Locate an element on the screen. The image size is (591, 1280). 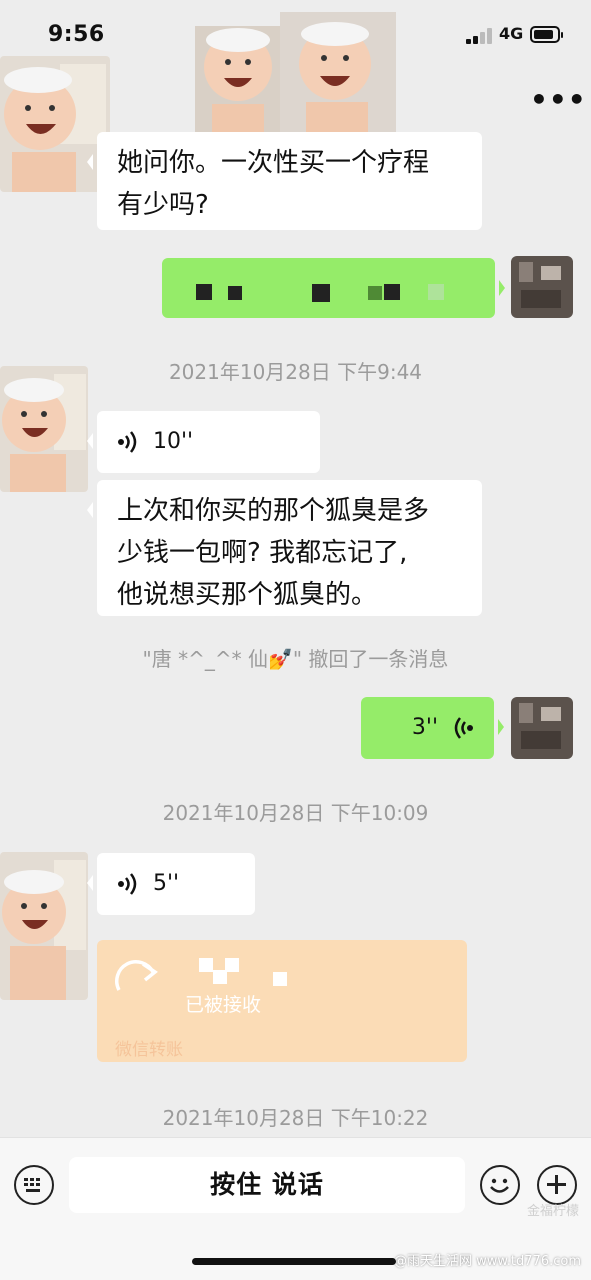
voice-duration: 5'' is located at coordinates (166, 883).